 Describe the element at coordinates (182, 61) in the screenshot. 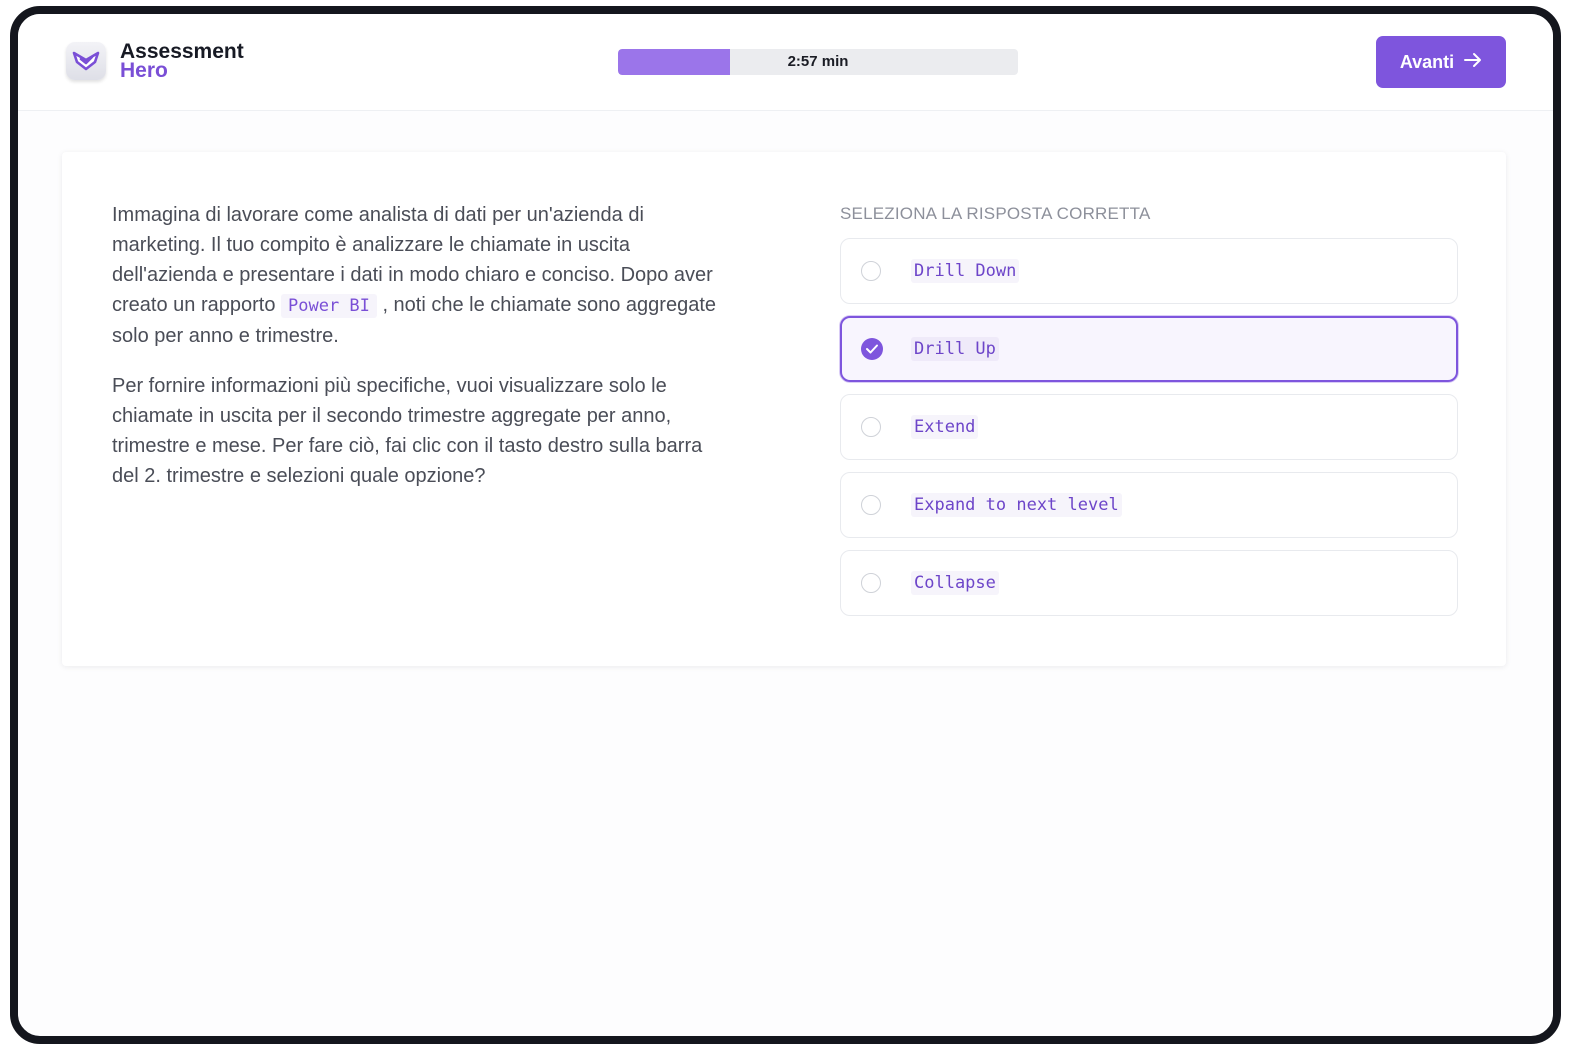

I see `logo-wordmark: Assessment Hero` at that location.